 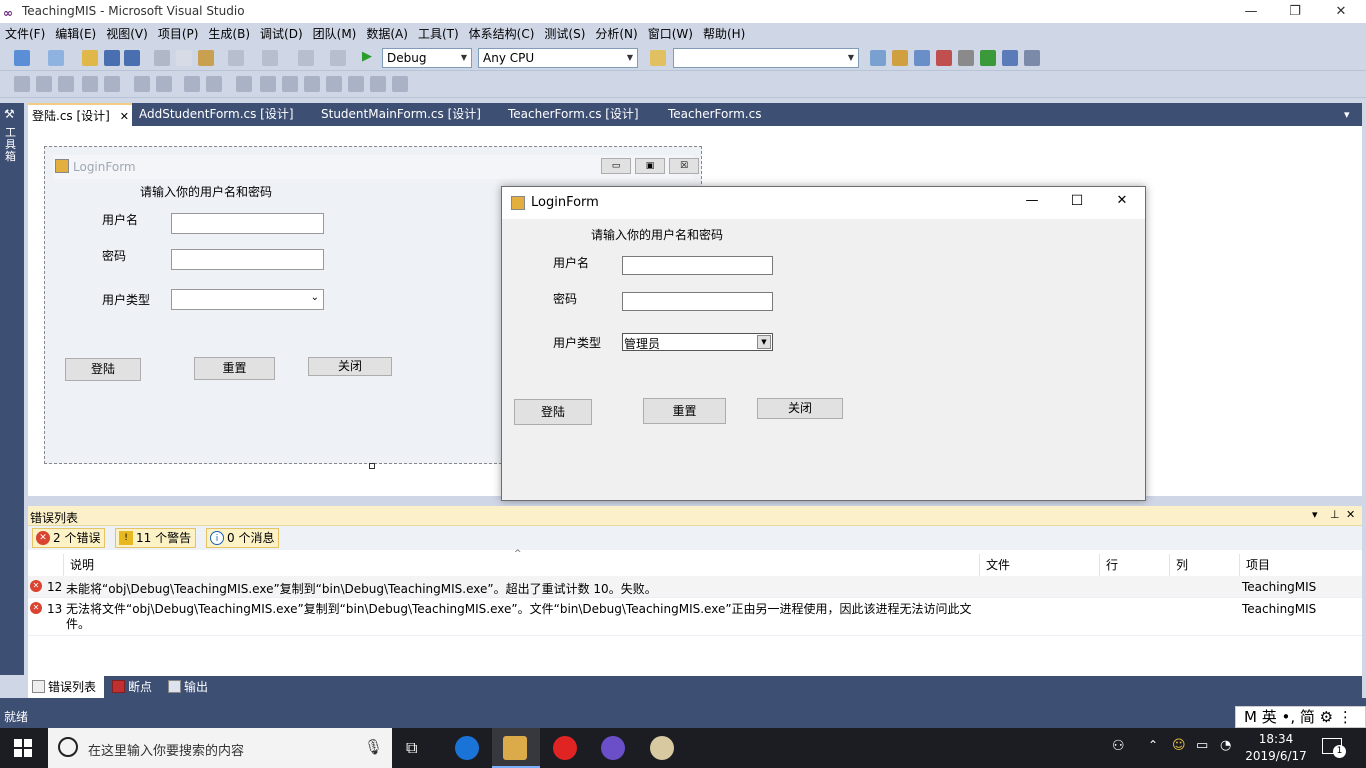 What do you see at coordinates (244, 84) in the screenshot?
I see `center-horizontally-icon` at bounding box center [244, 84].